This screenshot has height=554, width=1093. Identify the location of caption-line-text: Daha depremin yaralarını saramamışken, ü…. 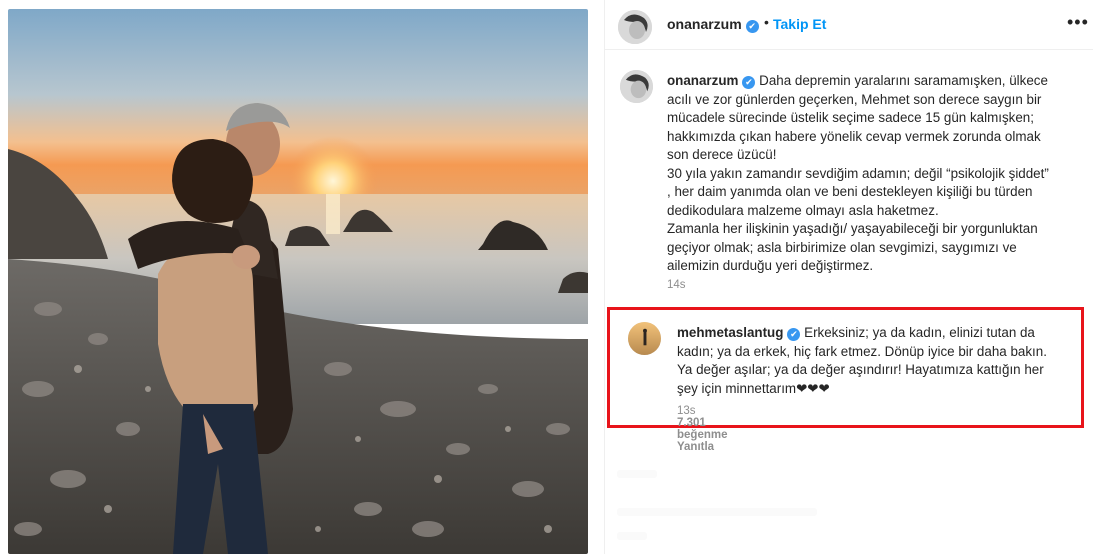
(903, 80).